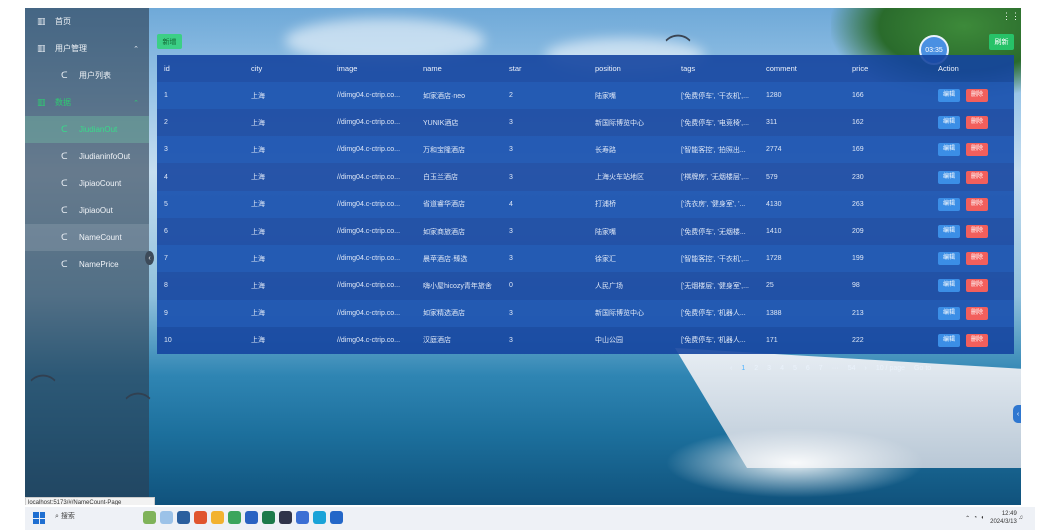  I want to click on add-button: 新增, so click(169, 41).